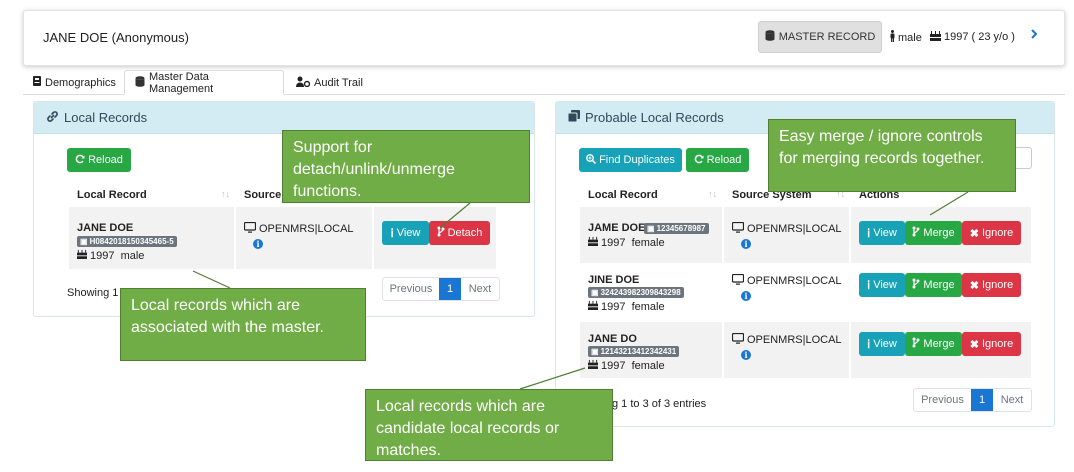 The width and height of the screenshot is (1074, 472). I want to click on tab-master-data-management: Master Data Management, so click(204, 82).